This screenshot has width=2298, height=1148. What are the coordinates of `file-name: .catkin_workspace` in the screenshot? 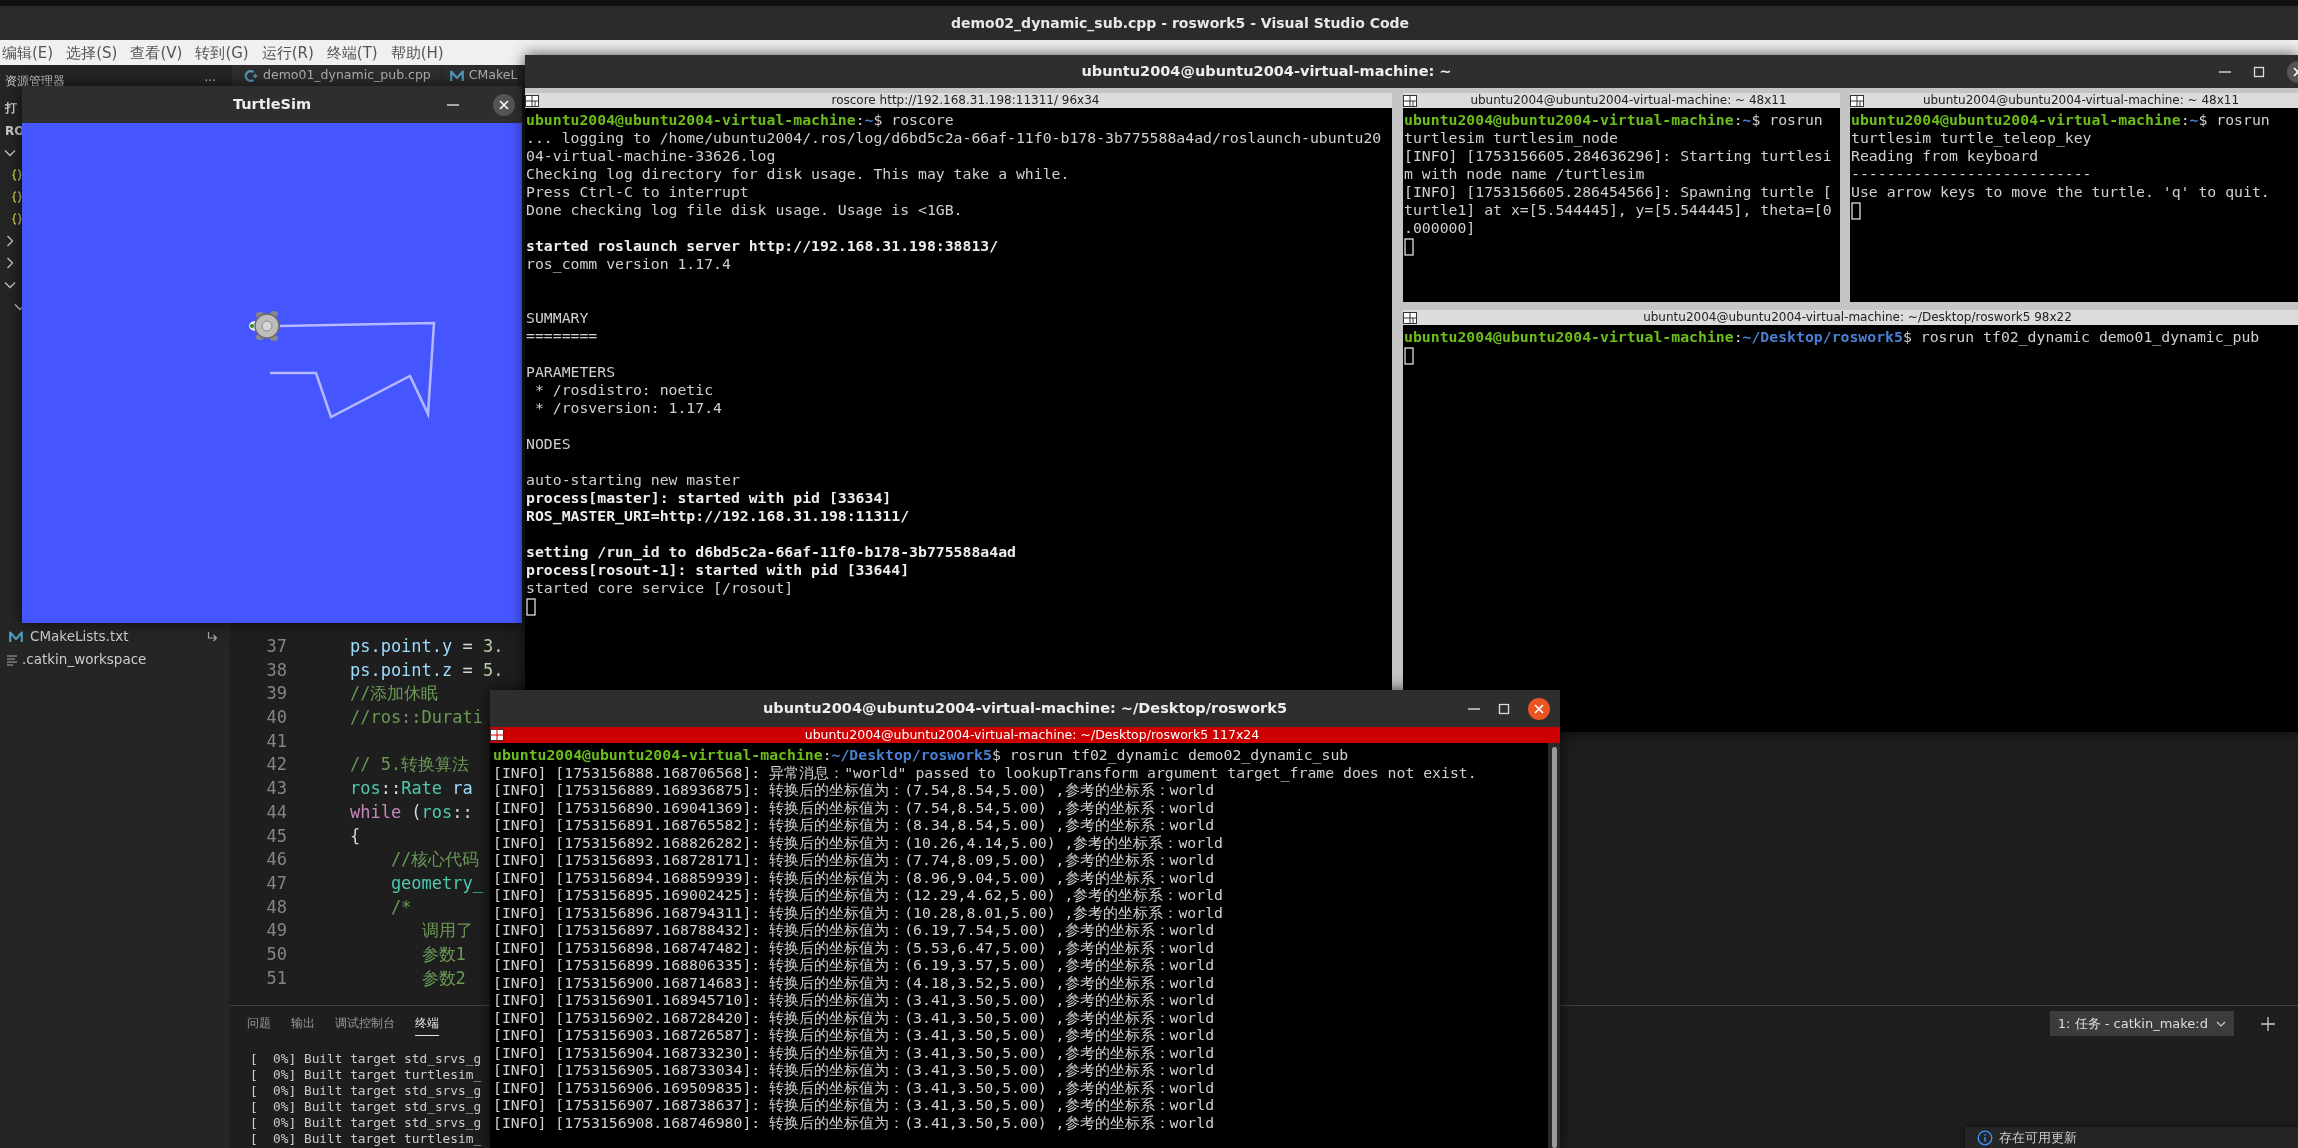 It's located at (84, 659).